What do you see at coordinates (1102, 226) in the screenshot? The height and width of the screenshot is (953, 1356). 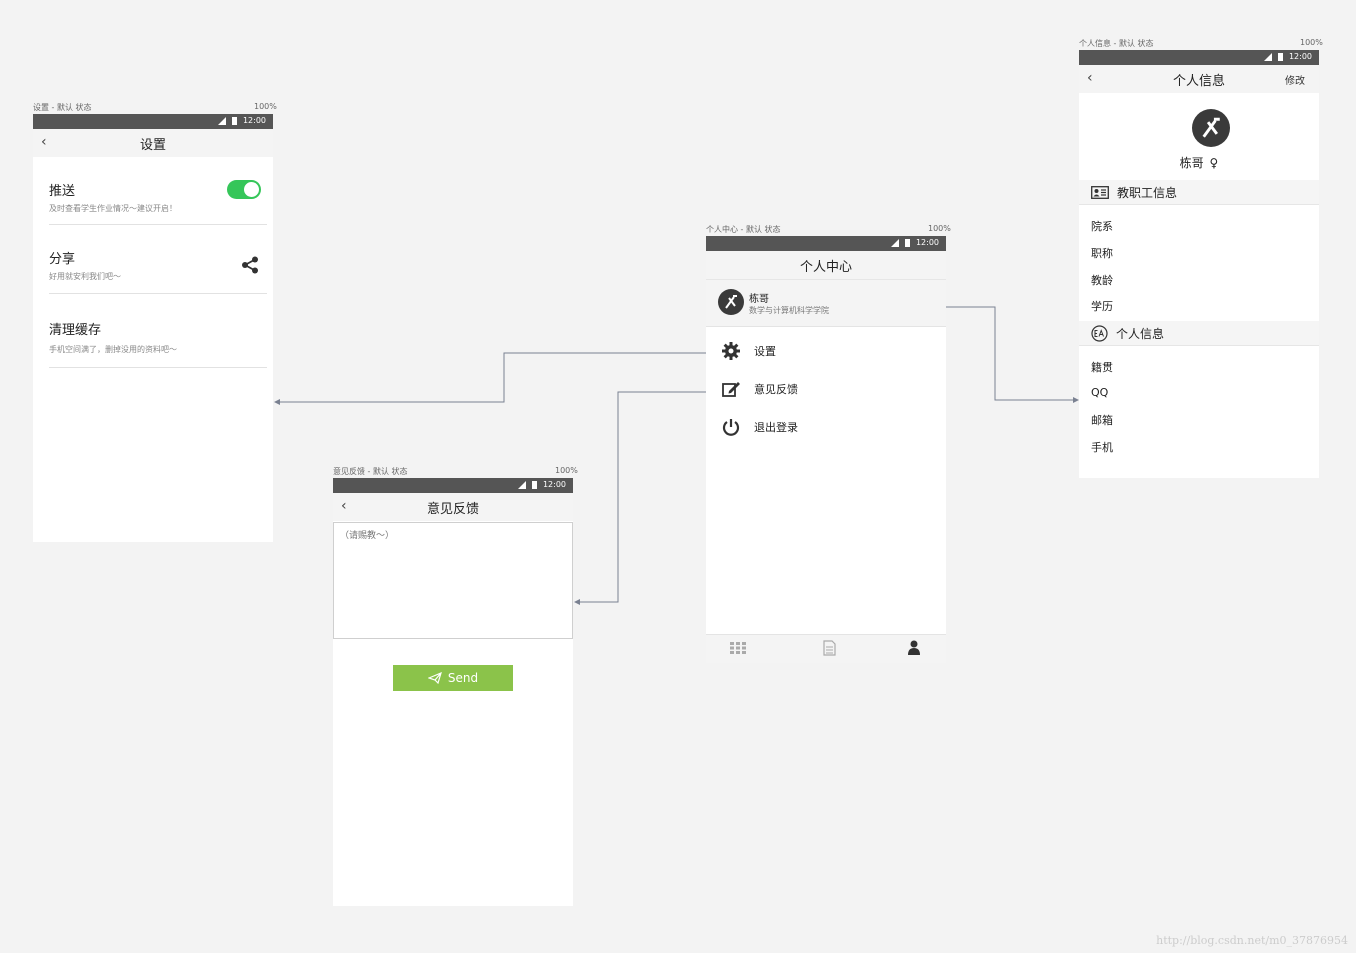 I see `info-row-department: 院系` at bounding box center [1102, 226].